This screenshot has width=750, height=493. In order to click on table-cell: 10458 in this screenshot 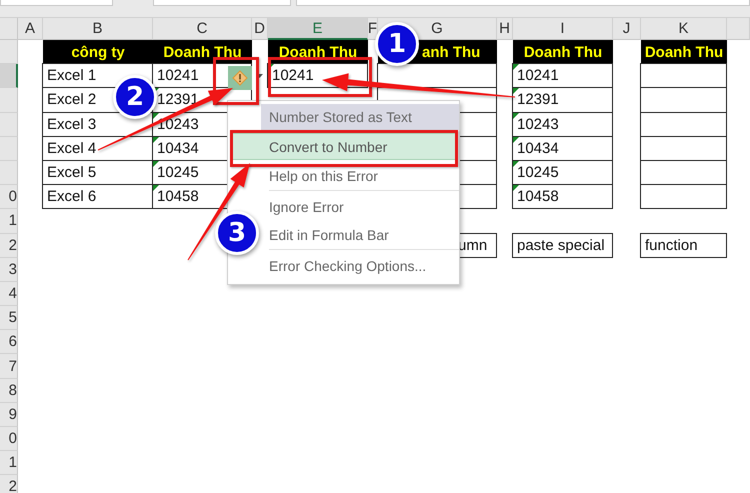, I will do `click(562, 197)`.